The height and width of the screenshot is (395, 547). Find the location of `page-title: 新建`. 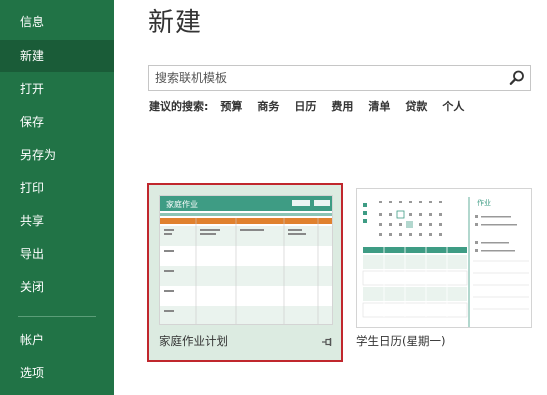

page-title: 新建 is located at coordinates (175, 23).